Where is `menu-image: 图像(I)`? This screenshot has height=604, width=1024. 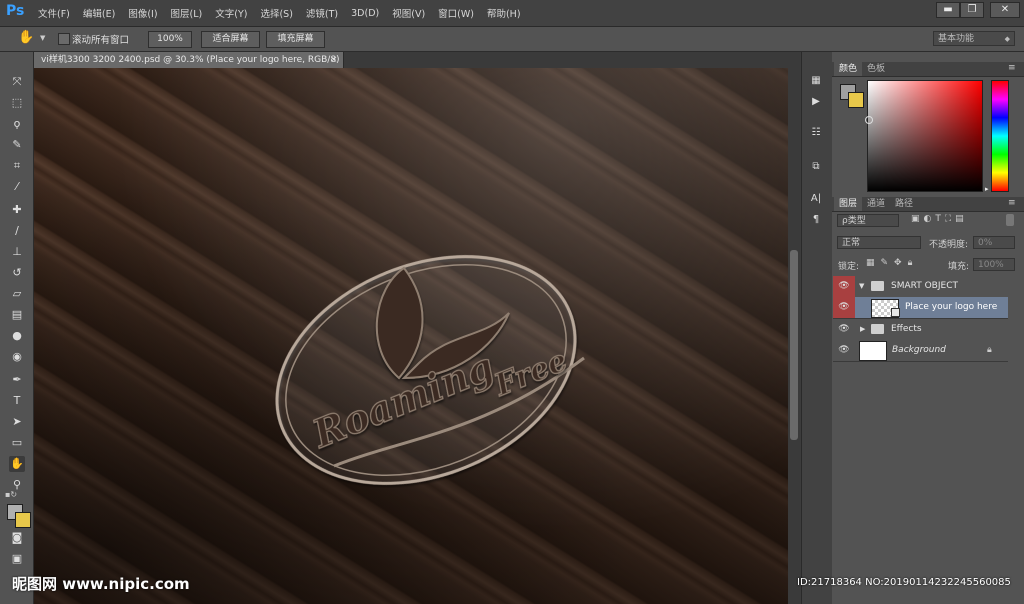
menu-image: 图像(I) is located at coordinates (142, 13).